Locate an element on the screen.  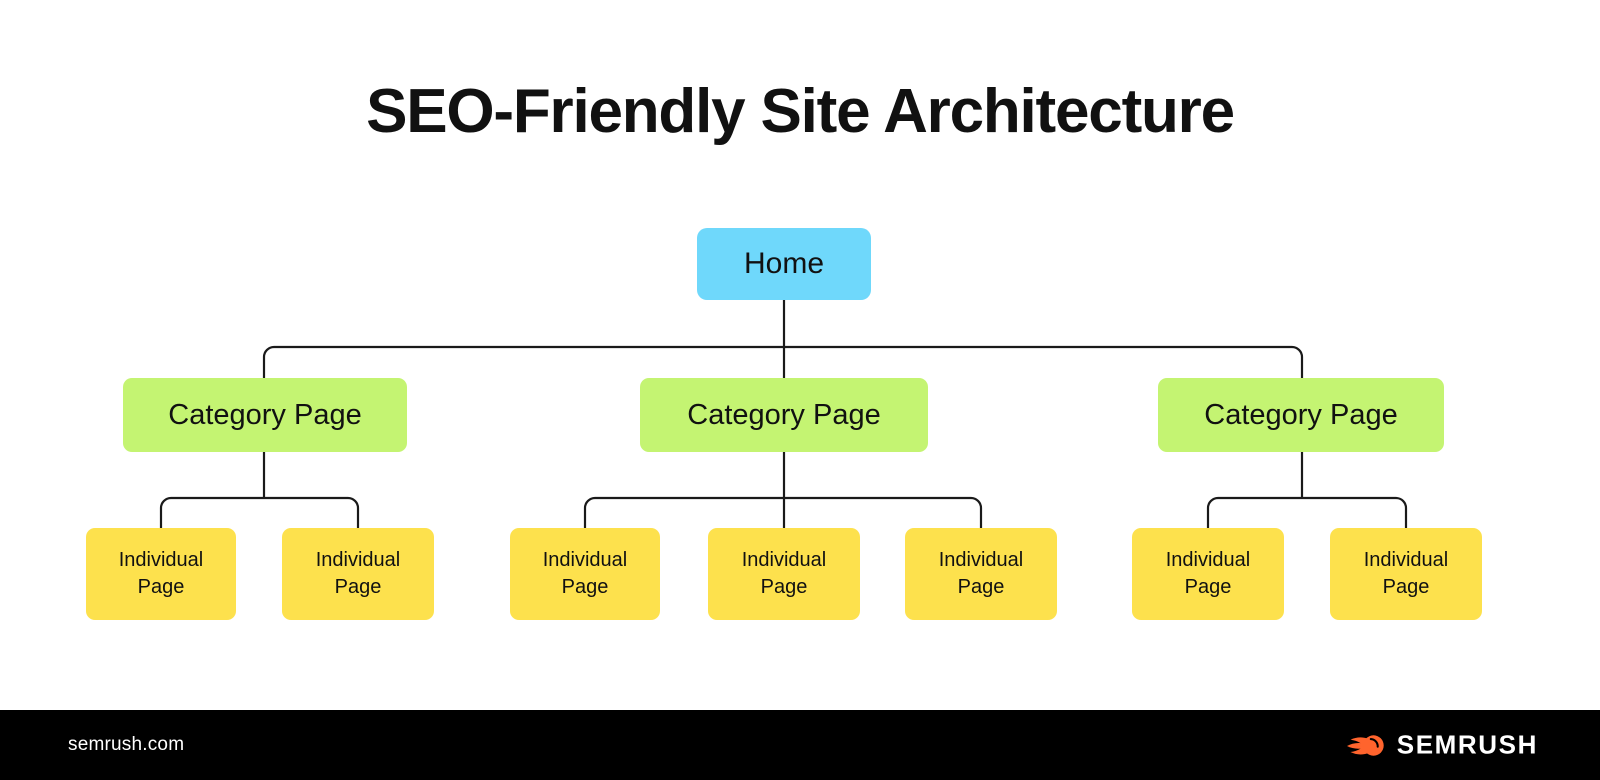
node-individual-7: Individual Page is located at coordinates (1406, 574).